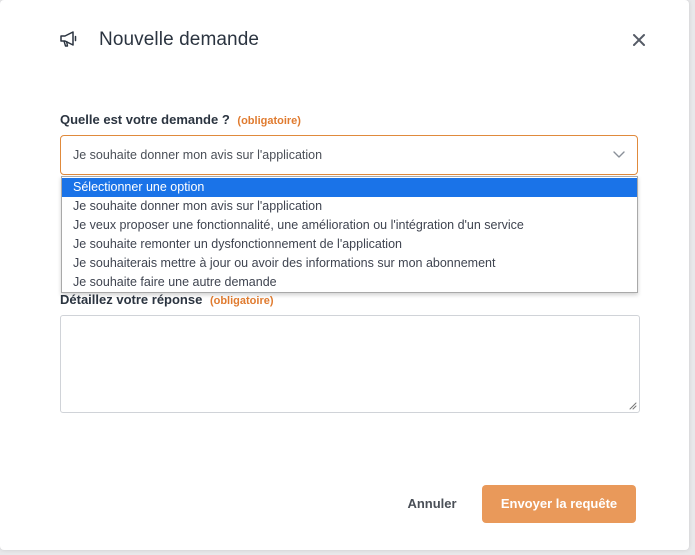 Image resolution: width=695 pixels, height=555 pixels. What do you see at coordinates (639, 40) in the screenshot?
I see `close-icon` at bounding box center [639, 40].